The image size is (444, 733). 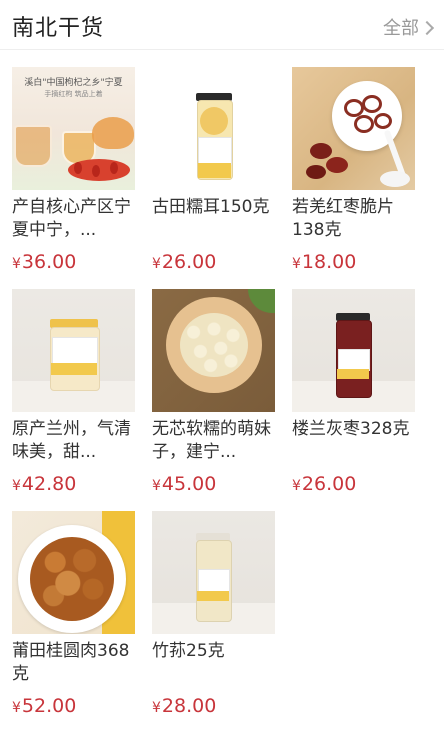 What do you see at coordinates (73, 94) in the screenshot?
I see `image-sub-text: 手摘红枸 筑品上着` at bounding box center [73, 94].